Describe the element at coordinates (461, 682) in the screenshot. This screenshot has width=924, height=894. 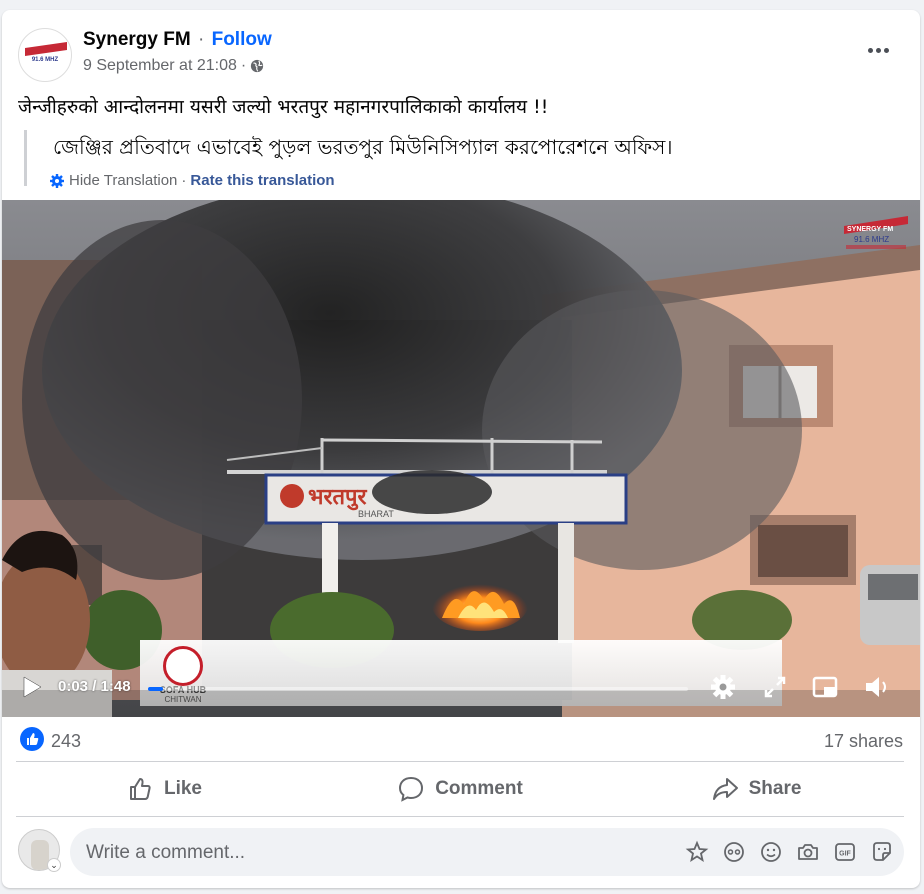
I see `video-controls: 0:03 / 1:48` at that location.